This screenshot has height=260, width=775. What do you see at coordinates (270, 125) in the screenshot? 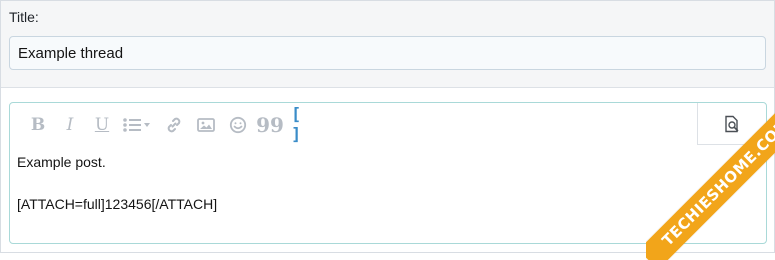
I see `quote-icon: 99` at bounding box center [270, 125].